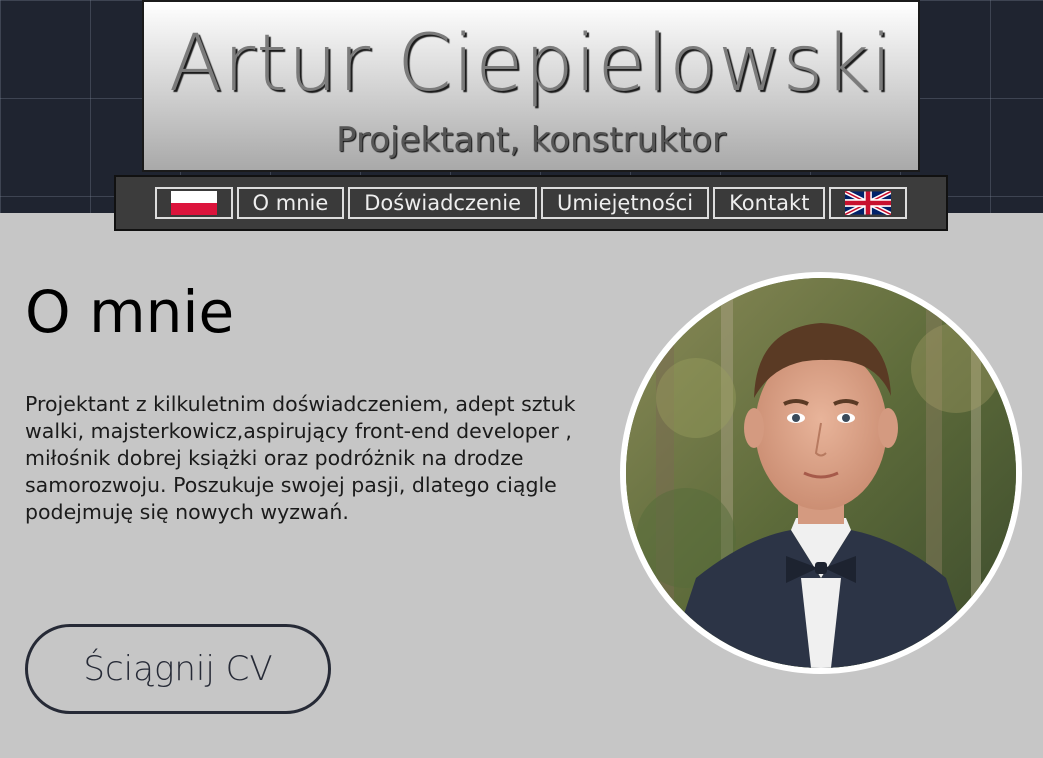 The image size is (1043, 758). Describe the element at coordinates (625, 203) in the screenshot. I see `nav-item-skills: Umiejętności` at that location.